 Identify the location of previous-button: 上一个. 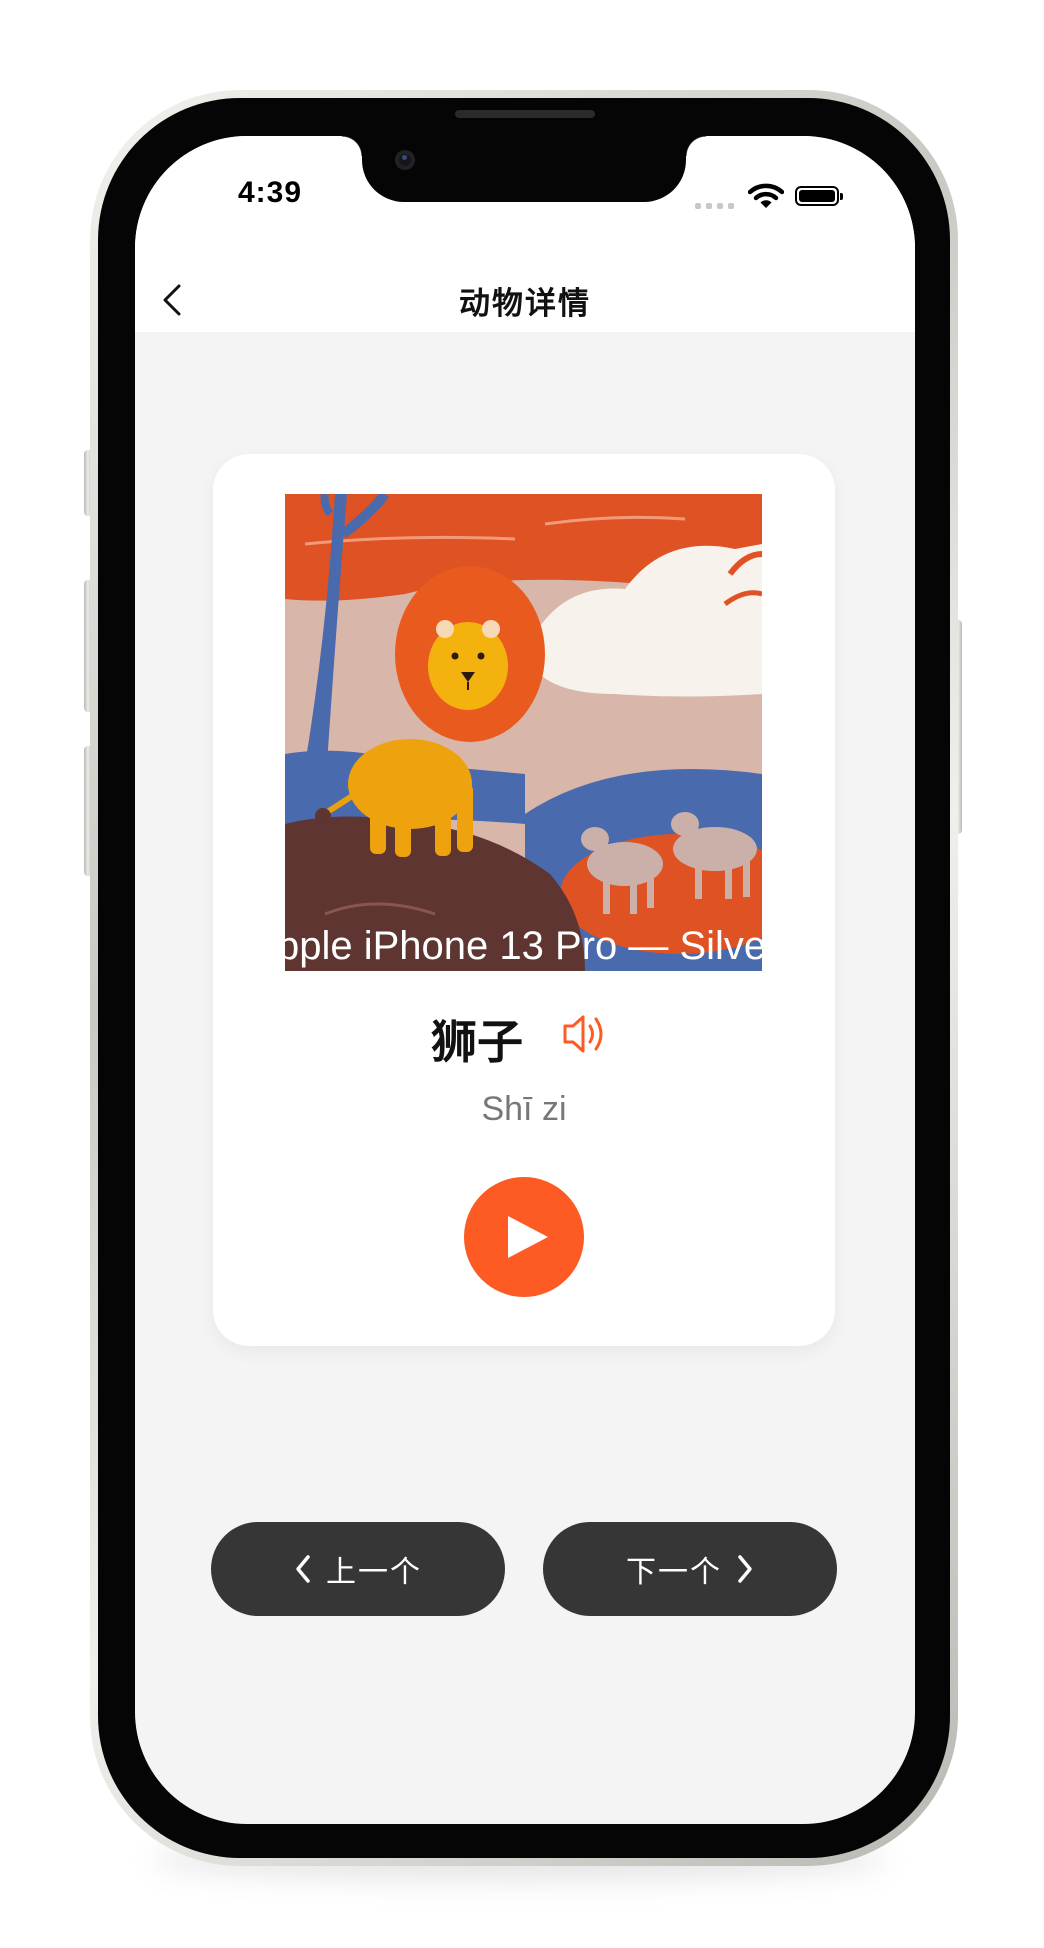
(358, 1569).